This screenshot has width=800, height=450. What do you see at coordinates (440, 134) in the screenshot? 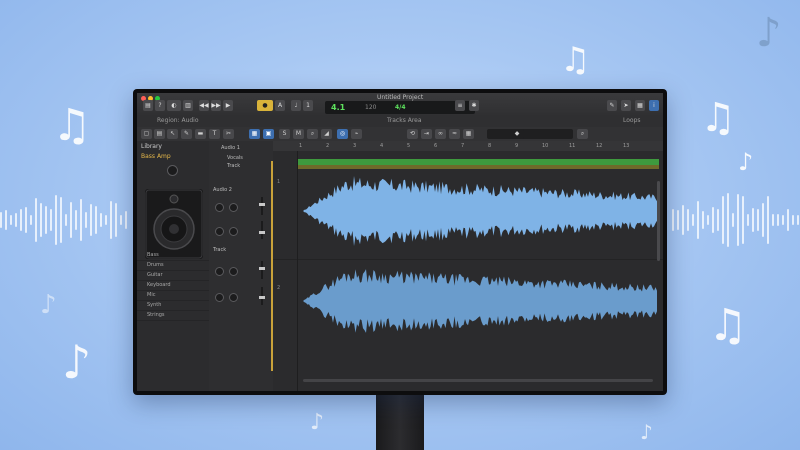
I see `link-button: ∞` at bounding box center [440, 134].